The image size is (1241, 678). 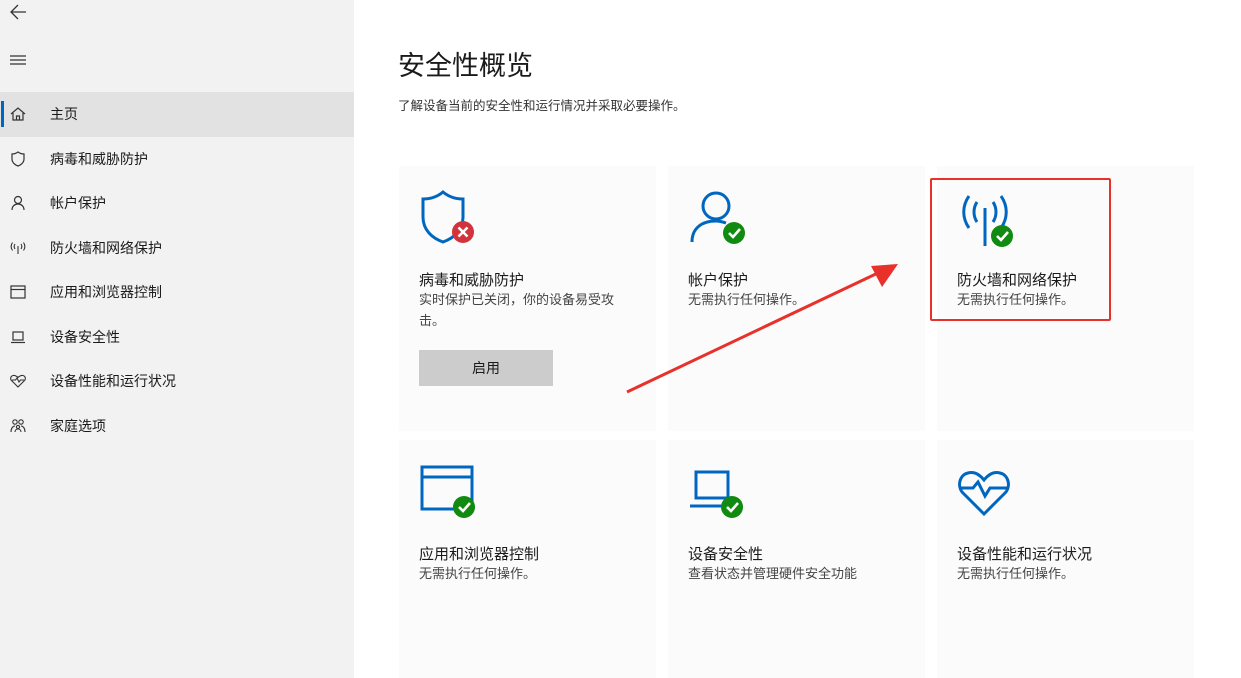 I want to click on back-button, so click(x=20, y=12).